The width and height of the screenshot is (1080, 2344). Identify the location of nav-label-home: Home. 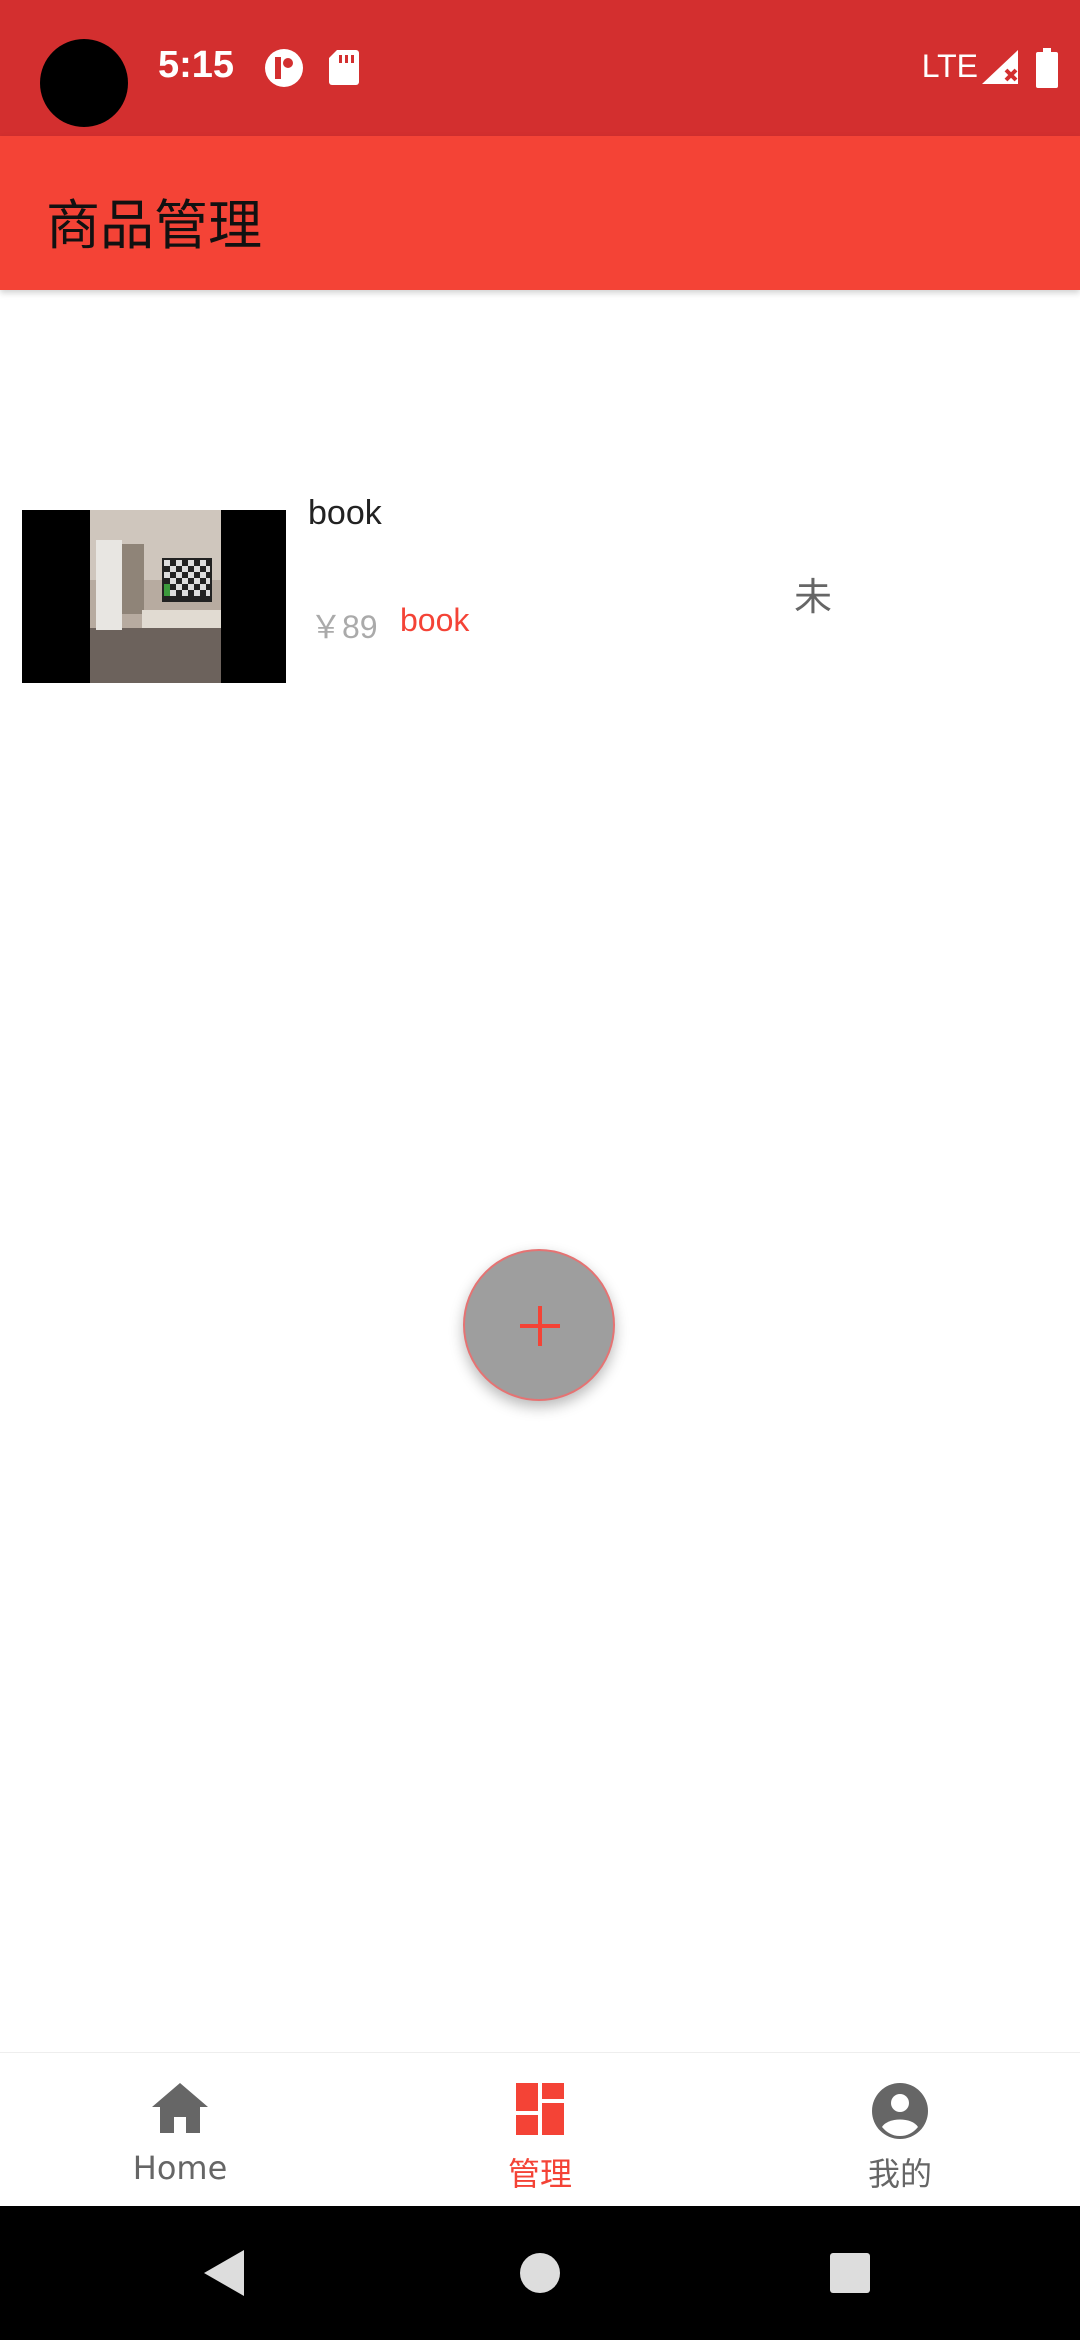
(180, 2168).